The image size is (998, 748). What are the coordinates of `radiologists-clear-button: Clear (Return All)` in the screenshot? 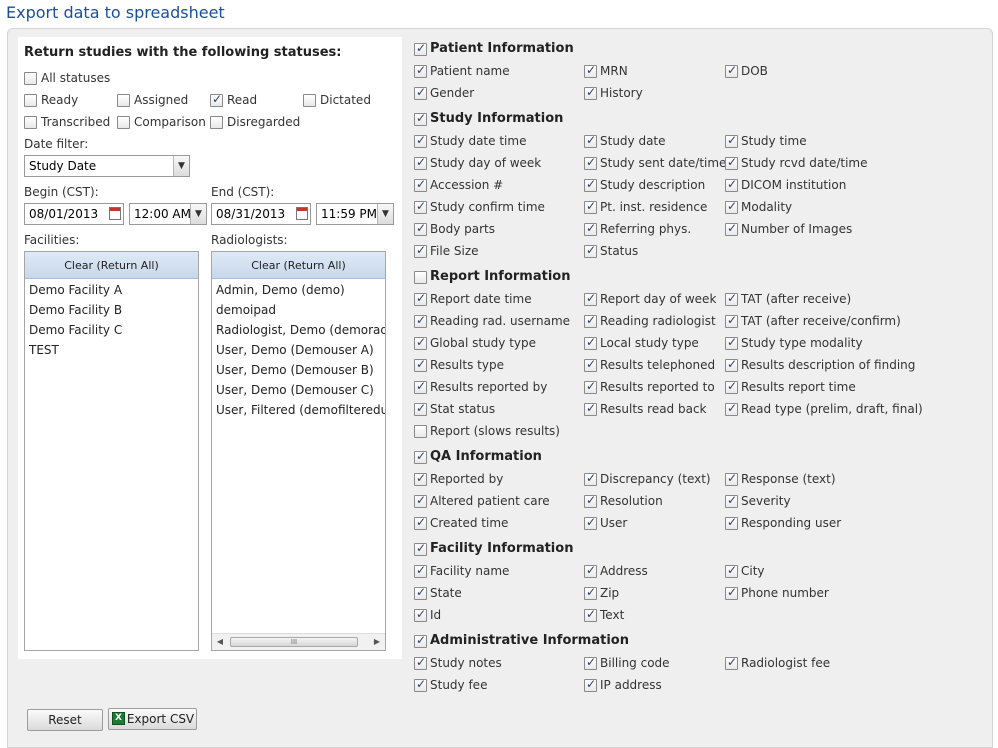 It's located at (298, 265).